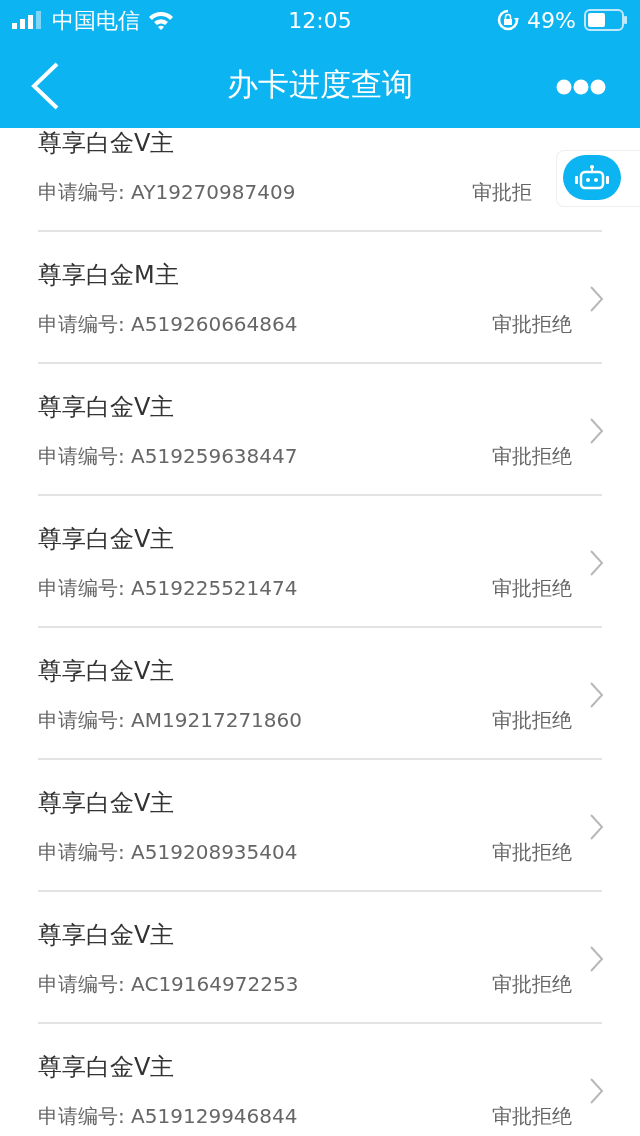  Describe the element at coordinates (168, 1116) in the screenshot. I see `application-number: 申请编号: A519129946844` at that location.